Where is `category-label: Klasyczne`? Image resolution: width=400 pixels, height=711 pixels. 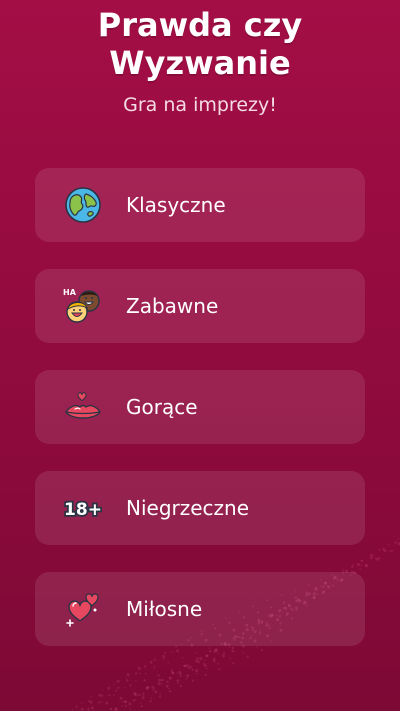
category-label: Klasyczne is located at coordinates (176, 205).